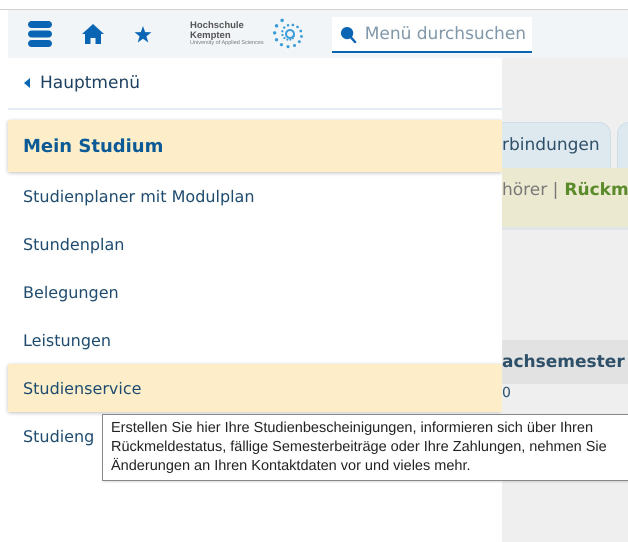 The width and height of the screenshot is (628, 542). What do you see at coordinates (27, 83) in the screenshot?
I see `chevron-left-icon` at bounding box center [27, 83].